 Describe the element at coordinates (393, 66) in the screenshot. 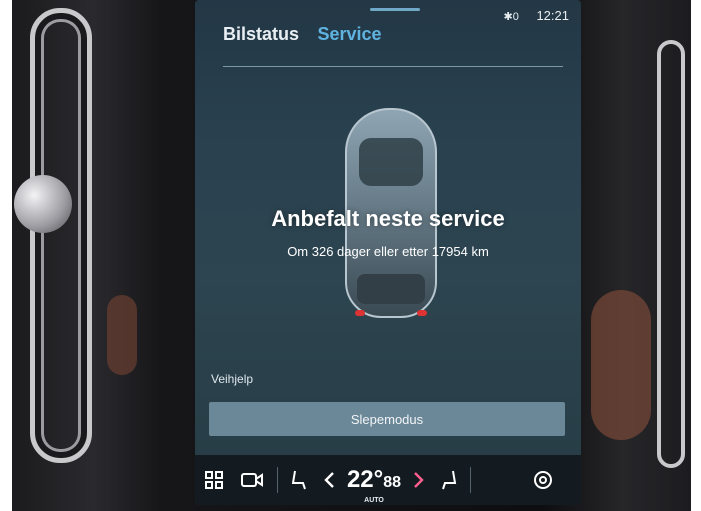

I see `tab-divider` at that location.